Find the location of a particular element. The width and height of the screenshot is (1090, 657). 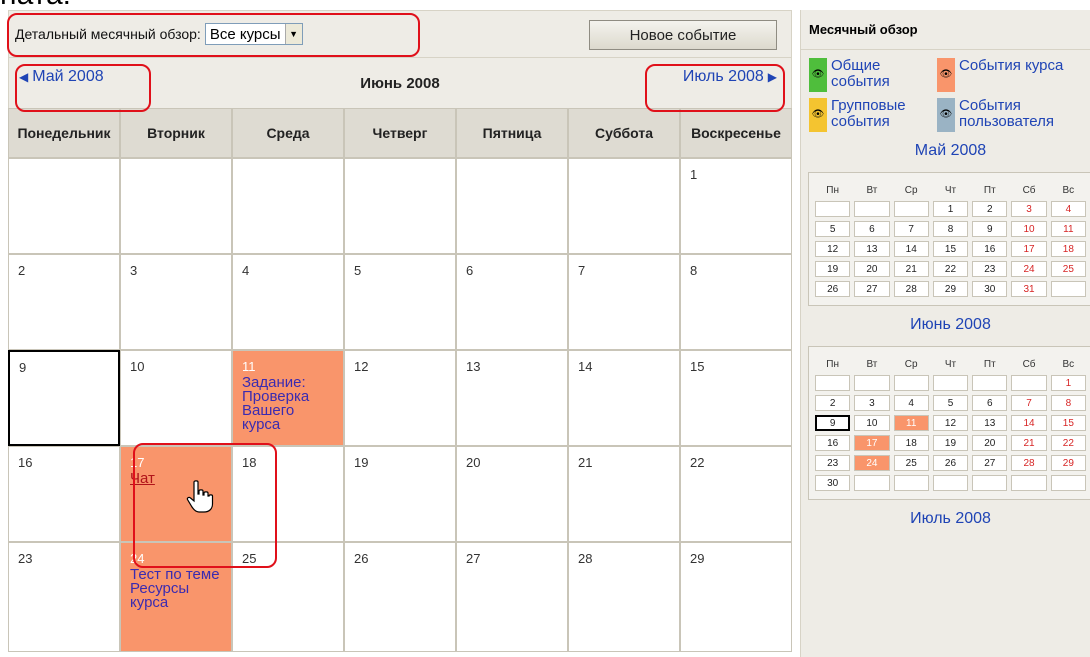

legend-user-events: 👁 События пользователя is located at coordinates (1013, 115).